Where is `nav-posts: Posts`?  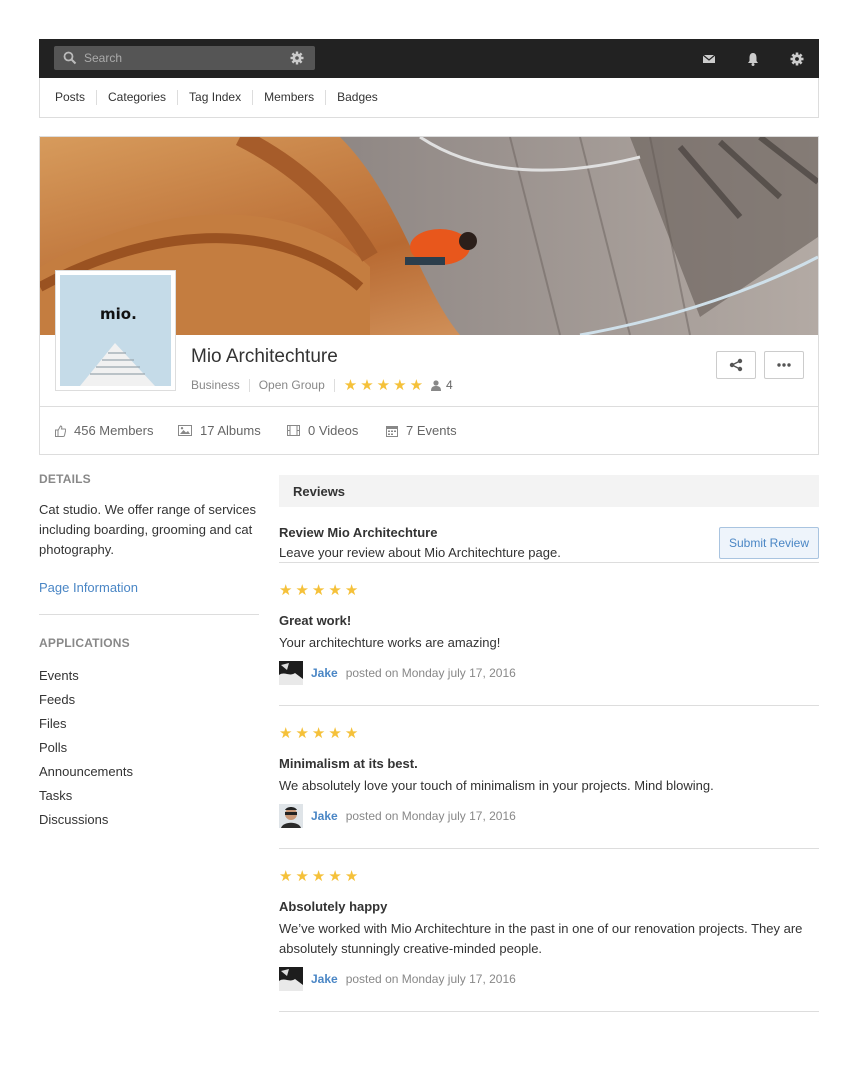 nav-posts: Posts is located at coordinates (75, 97).